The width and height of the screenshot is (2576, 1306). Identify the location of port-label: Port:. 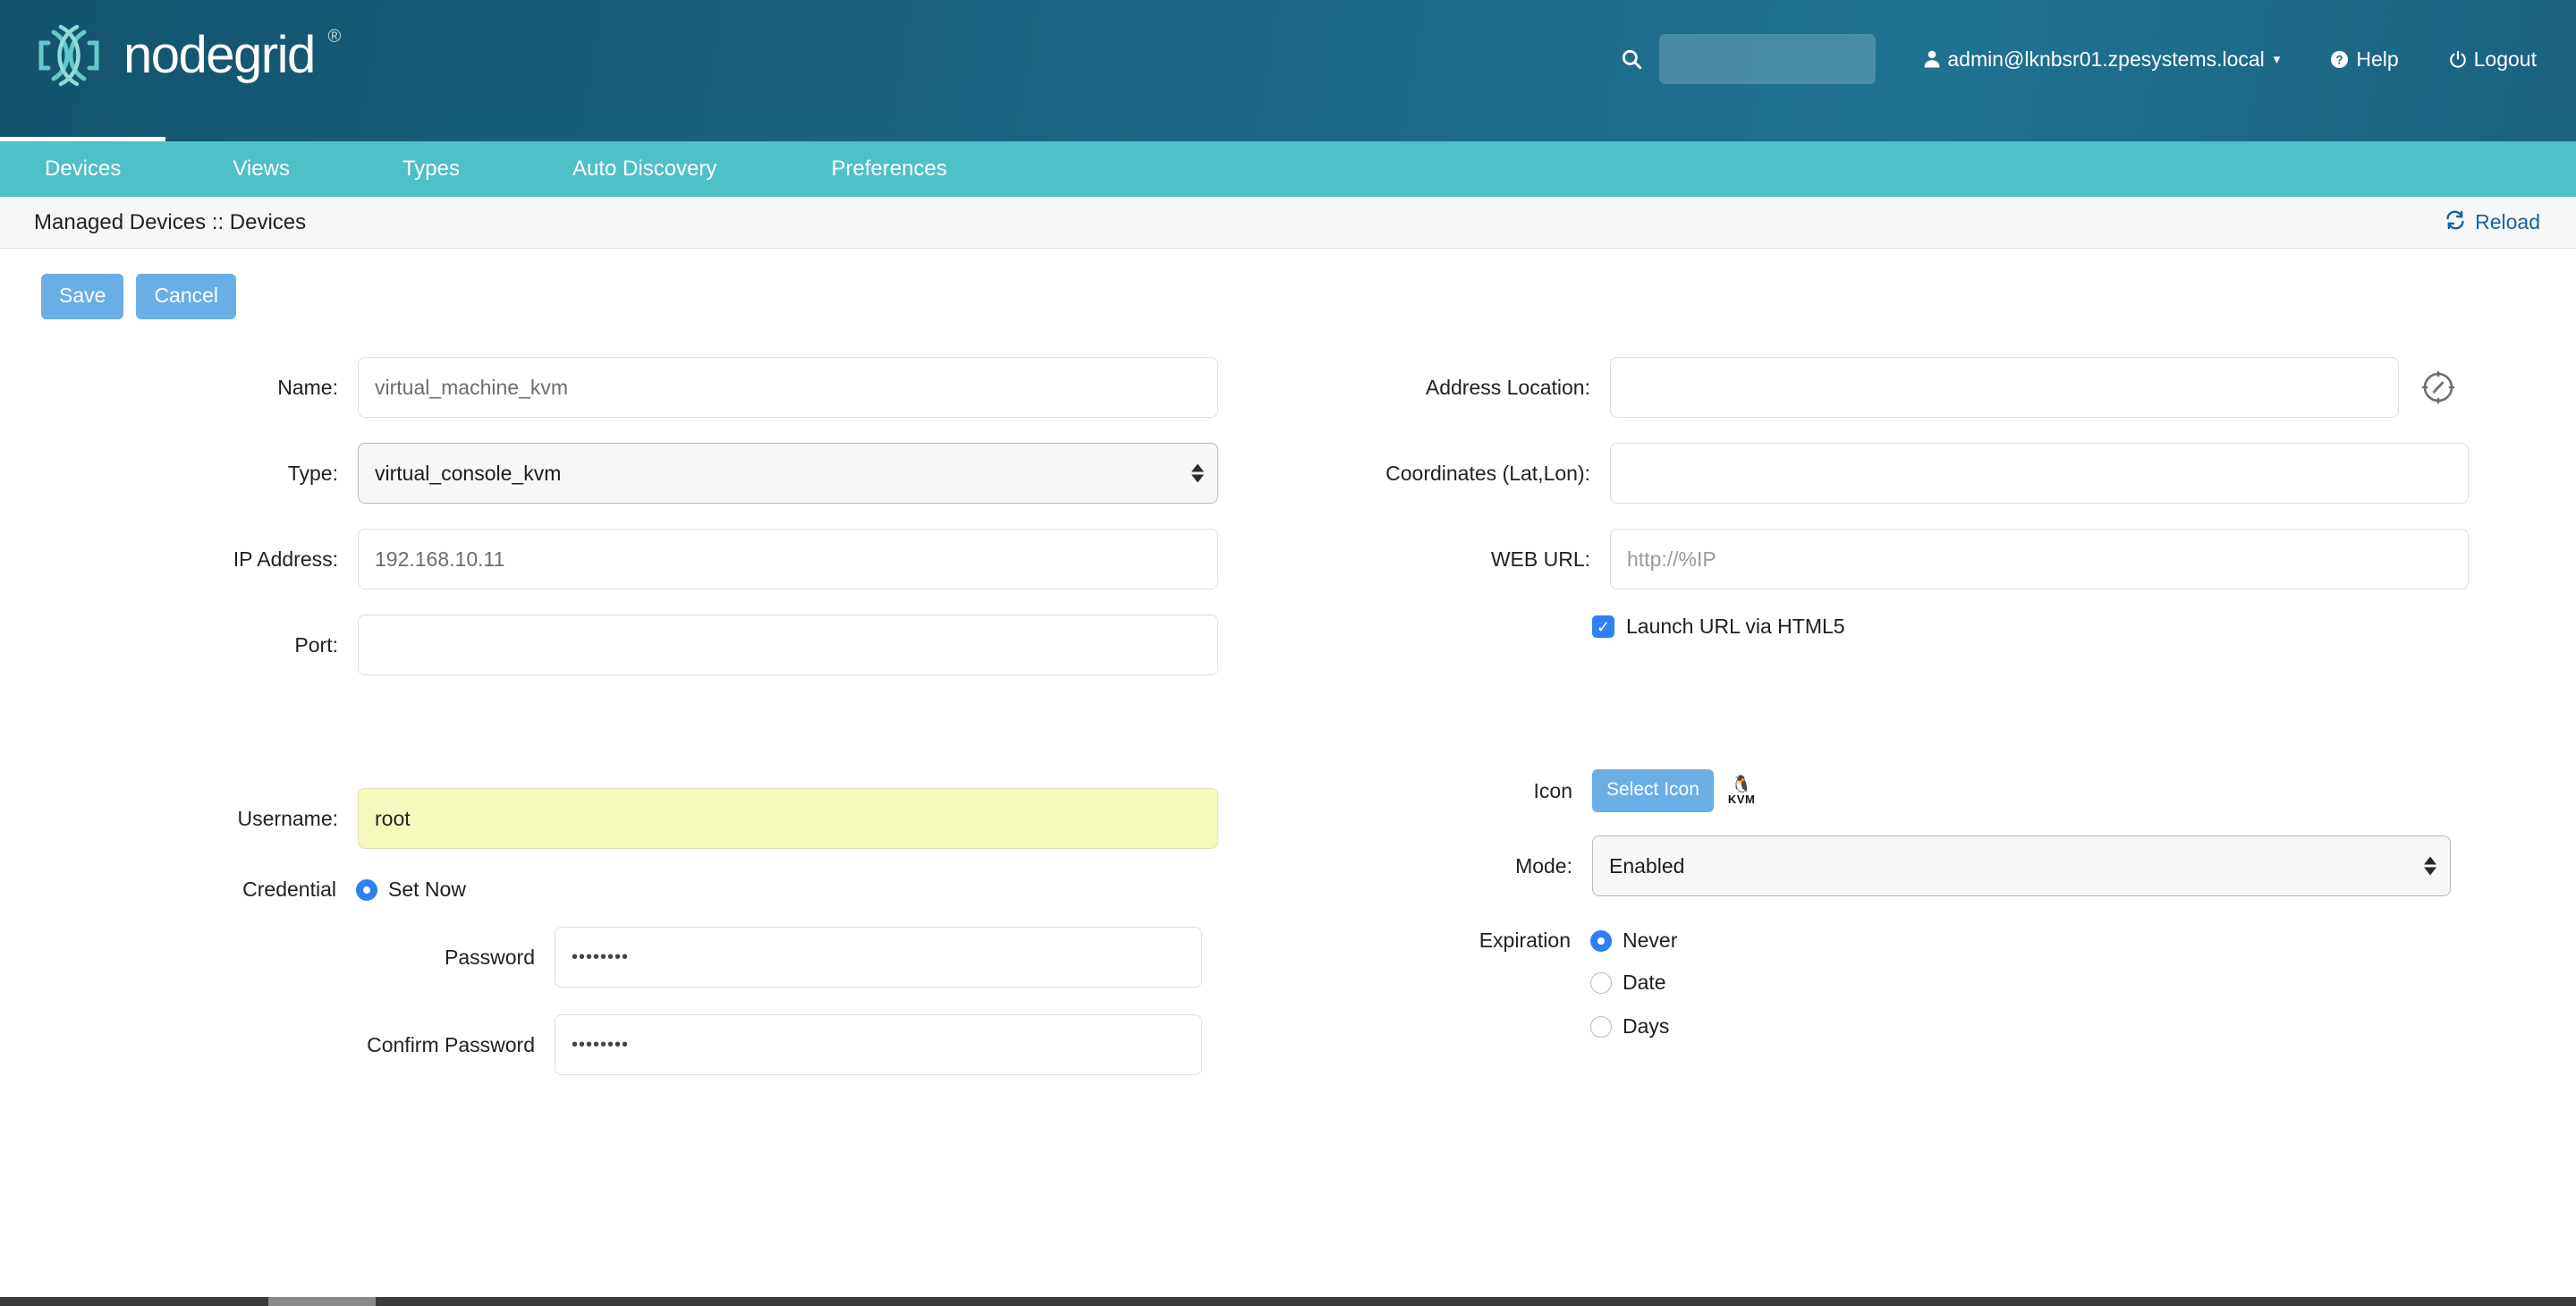
(316, 645).